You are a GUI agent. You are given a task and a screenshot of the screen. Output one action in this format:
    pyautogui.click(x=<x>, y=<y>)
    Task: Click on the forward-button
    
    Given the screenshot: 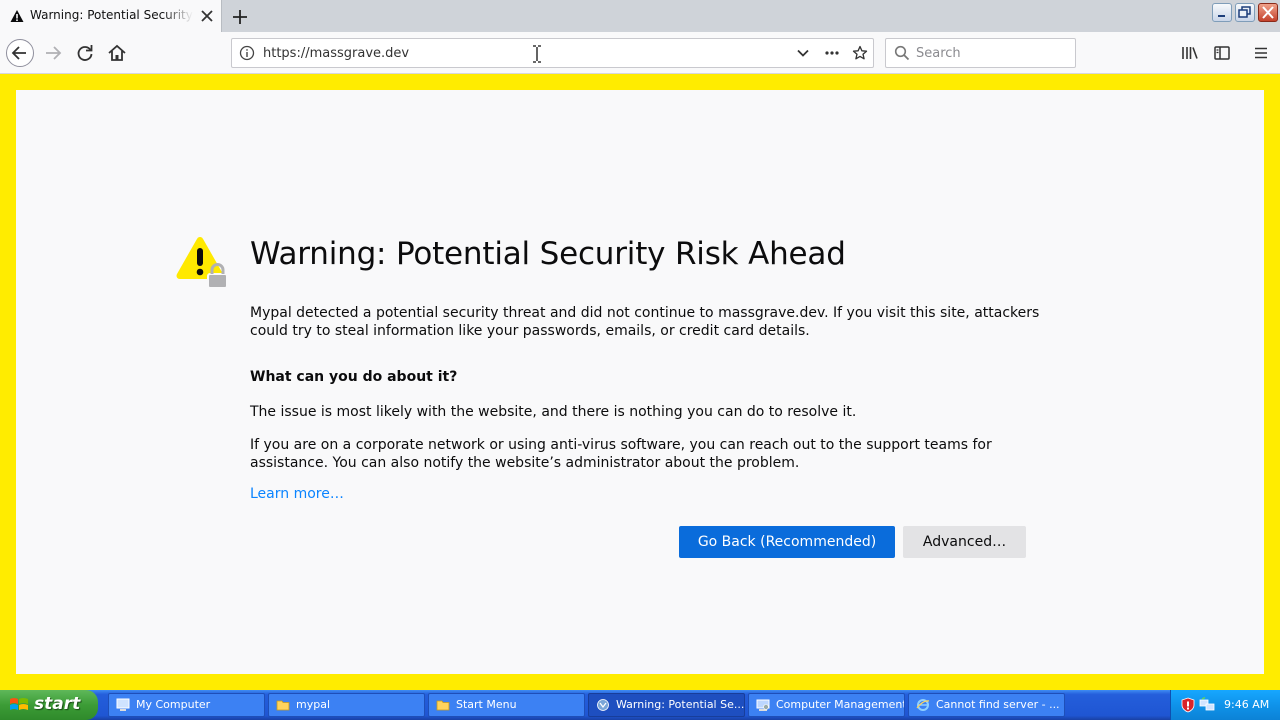 What is the action you would take?
    pyautogui.click(x=53, y=53)
    